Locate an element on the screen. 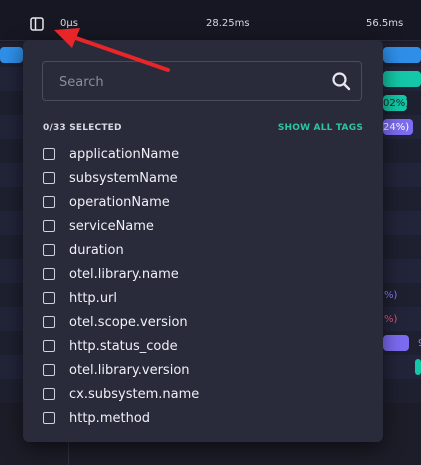 This screenshot has height=465, width=421. tag-label: otel.library.name is located at coordinates (124, 274).